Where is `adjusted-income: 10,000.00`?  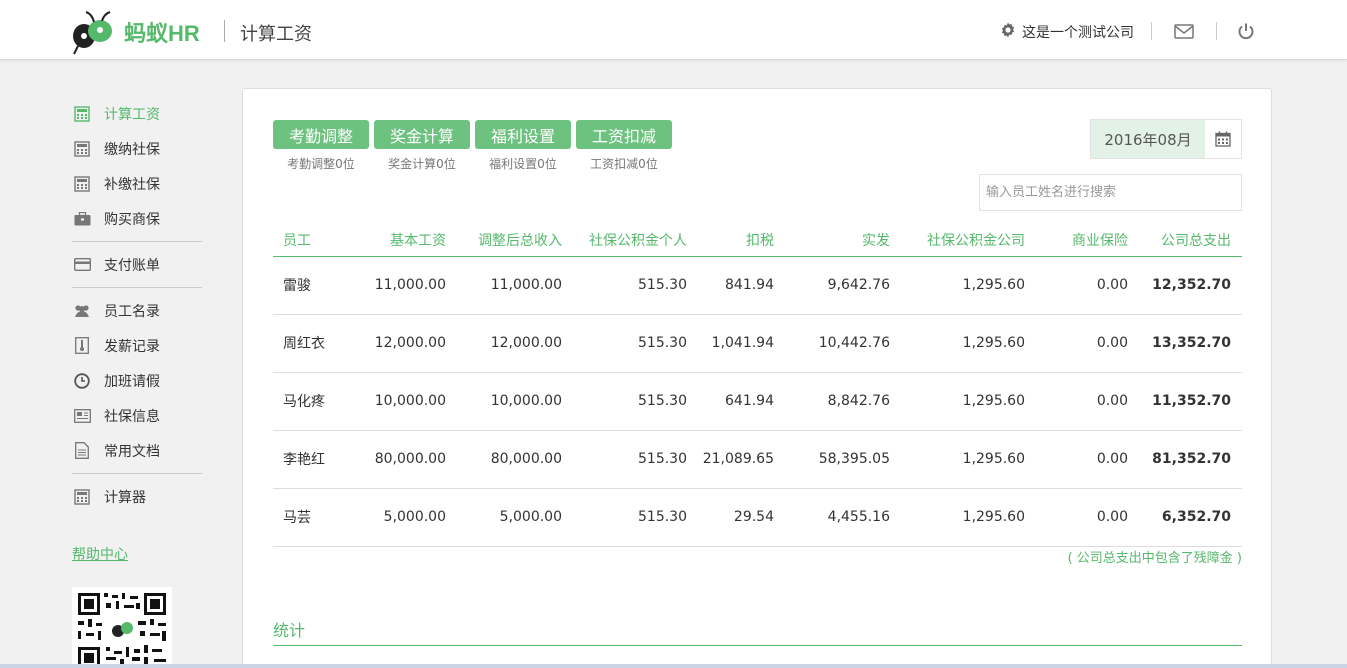 adjusted-income: 10,000.00 is located at coordinates (515, 401).